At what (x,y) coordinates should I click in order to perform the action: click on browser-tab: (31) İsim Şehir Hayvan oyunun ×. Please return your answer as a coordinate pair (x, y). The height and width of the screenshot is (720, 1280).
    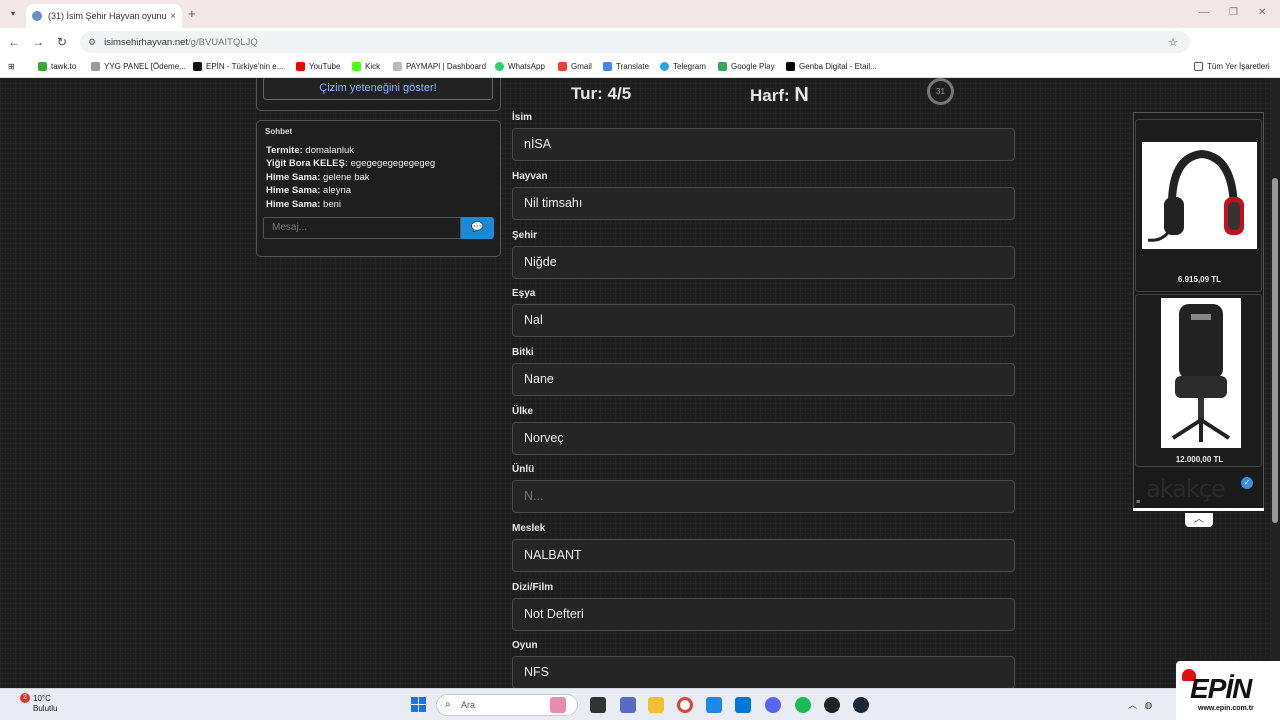
    Looking at the image, I should click on (104, 16).